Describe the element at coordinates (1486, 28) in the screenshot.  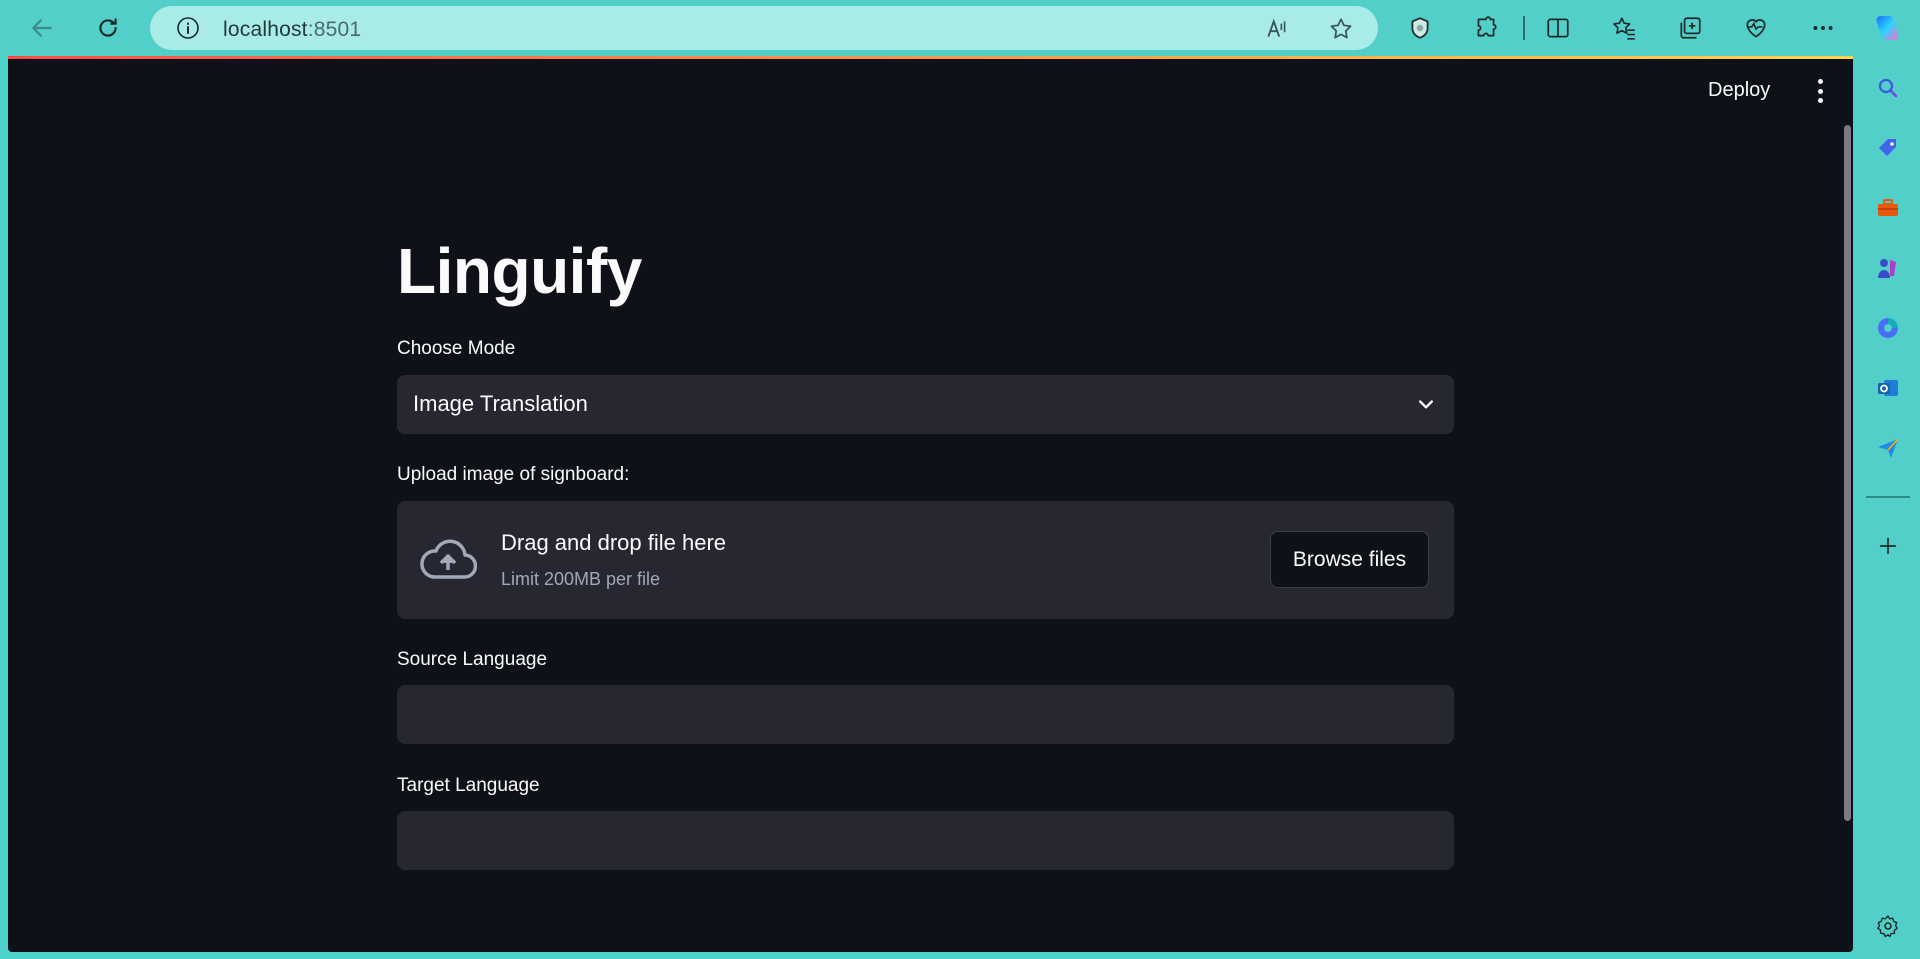
I see `puzzle-icon` at that location.